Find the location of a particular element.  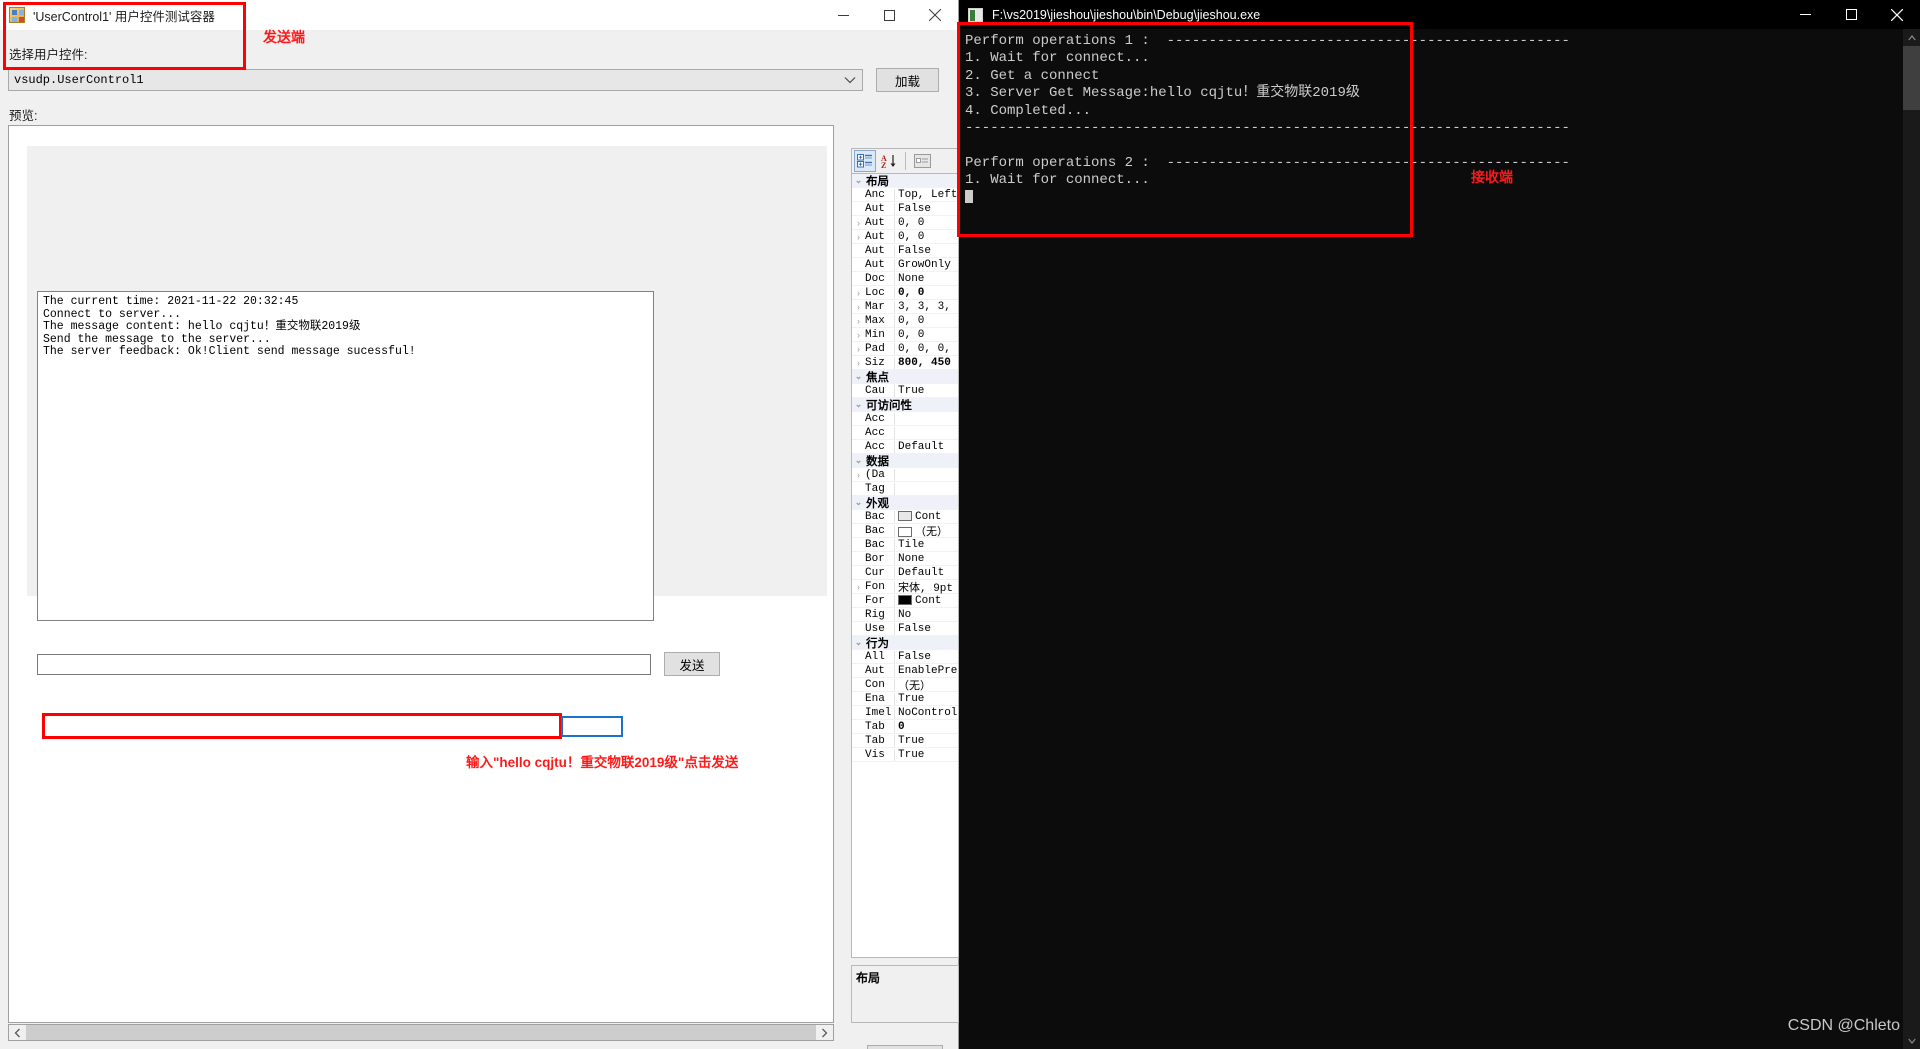

maximize-button is located at coordinates (889, 15).